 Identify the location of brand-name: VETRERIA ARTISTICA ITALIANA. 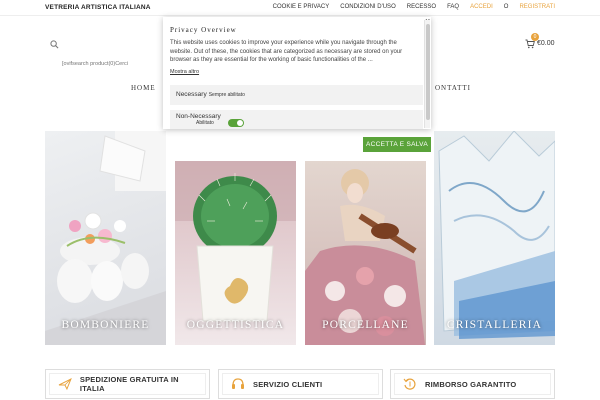
(98, 7).